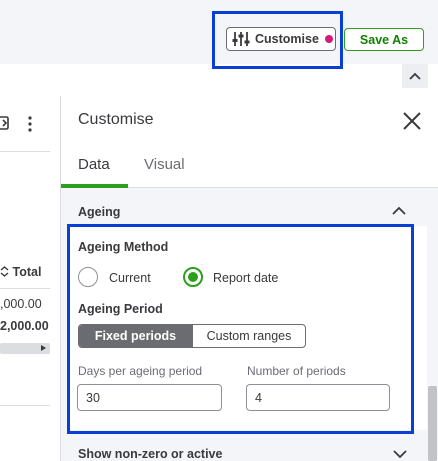 The width and height of the screenshot is (438, 461). Describe the element at coordinates (400, 454) in the screenshot. I see `chevron-down-icon` at that location.